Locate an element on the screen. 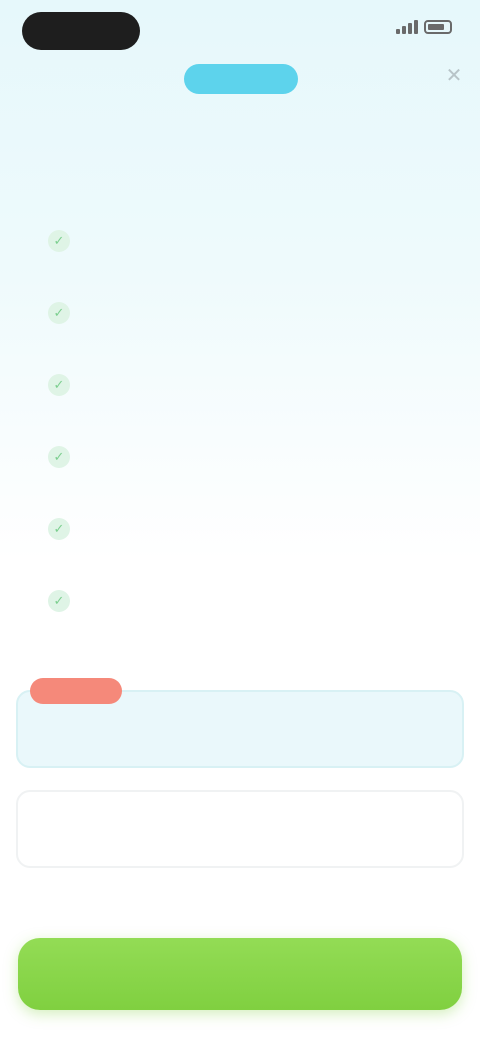 Image resolution: width=480 pixels, height=1040 pixels. status-time is located at coordinates (81, 31).